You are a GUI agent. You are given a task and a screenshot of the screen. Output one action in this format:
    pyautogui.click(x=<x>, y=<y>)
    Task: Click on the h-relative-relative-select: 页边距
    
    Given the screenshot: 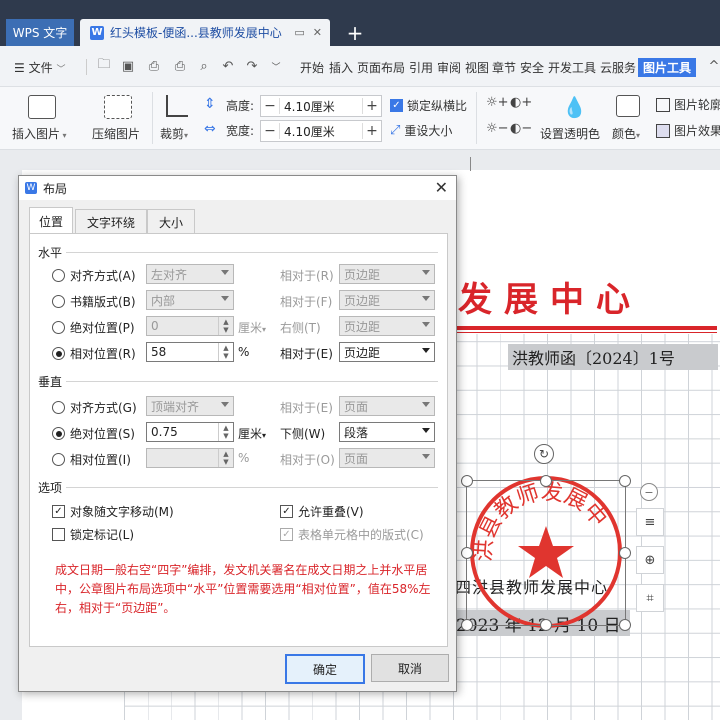 What is the action you would take?
    pyautogui.click(x=387, y=352)
    